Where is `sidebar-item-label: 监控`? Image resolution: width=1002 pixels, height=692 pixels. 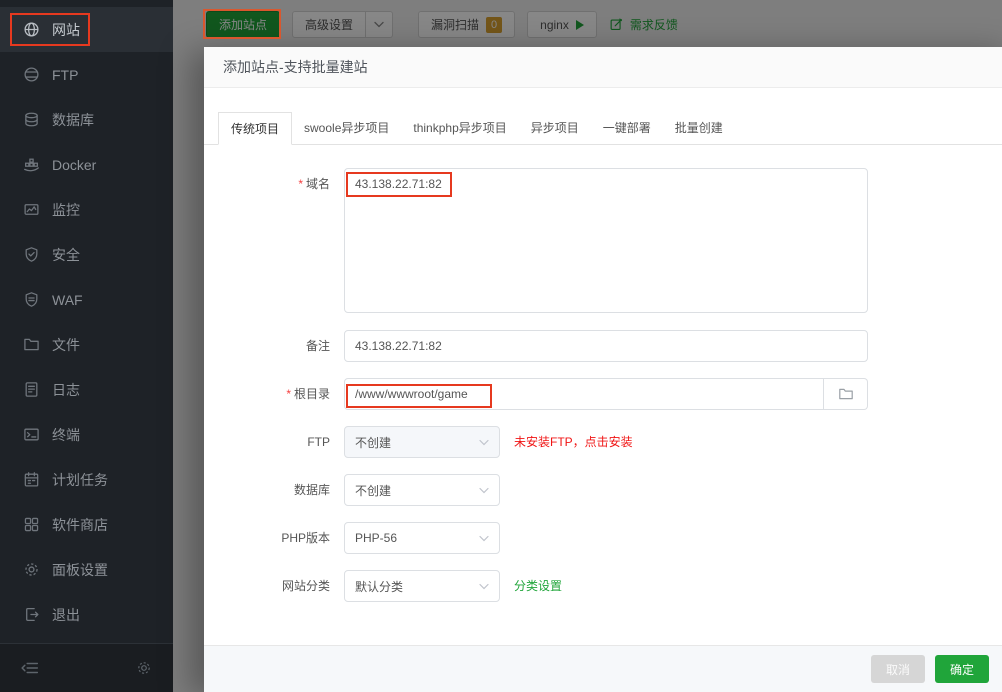 sidebar-item-label: 监控 is located at coordinates (66, 209).